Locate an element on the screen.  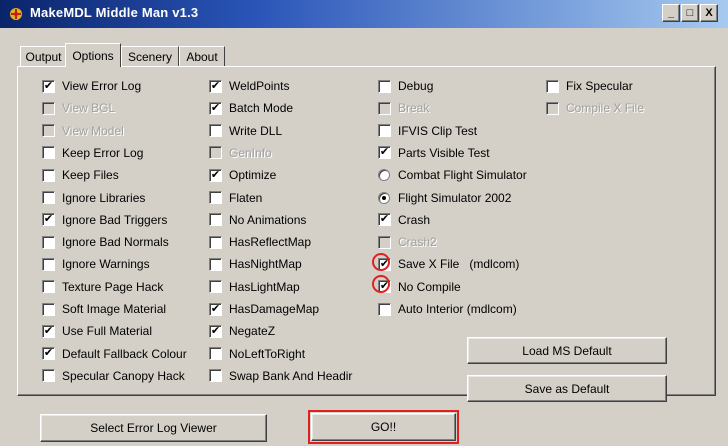
checkbox-specular-canopy-hack is located at coordinates (48, 376).